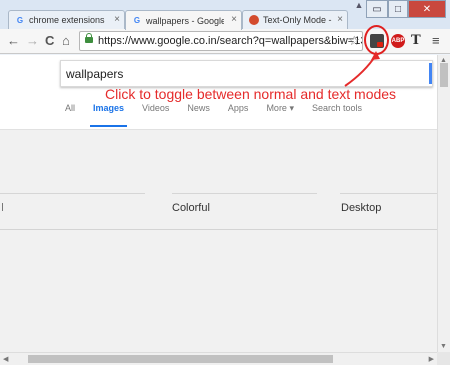 The image size is (450, 365). I want to click on chip-colorful: Colorful, so click(191, 208).